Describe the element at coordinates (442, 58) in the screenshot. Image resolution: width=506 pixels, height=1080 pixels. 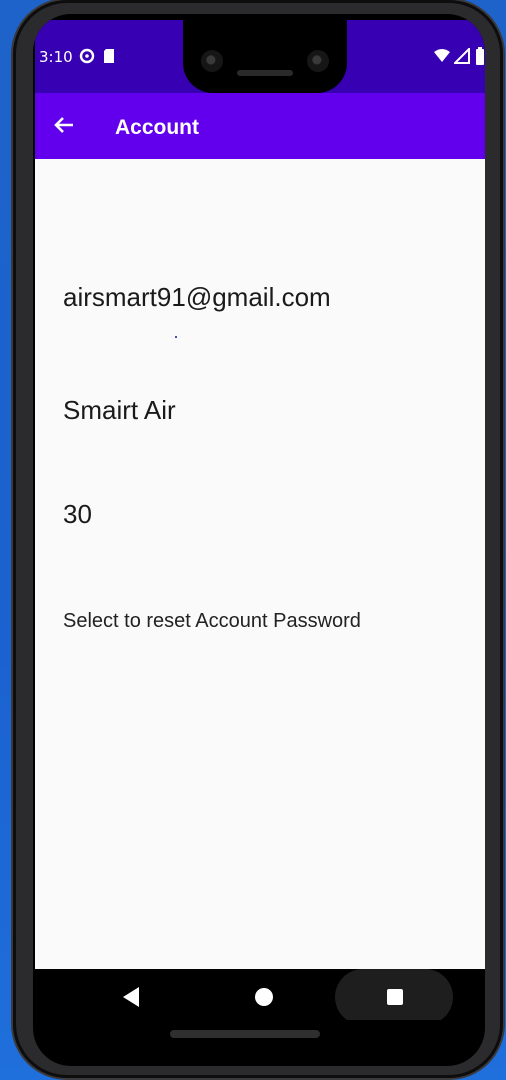
I see `wifi-icon` at that location.